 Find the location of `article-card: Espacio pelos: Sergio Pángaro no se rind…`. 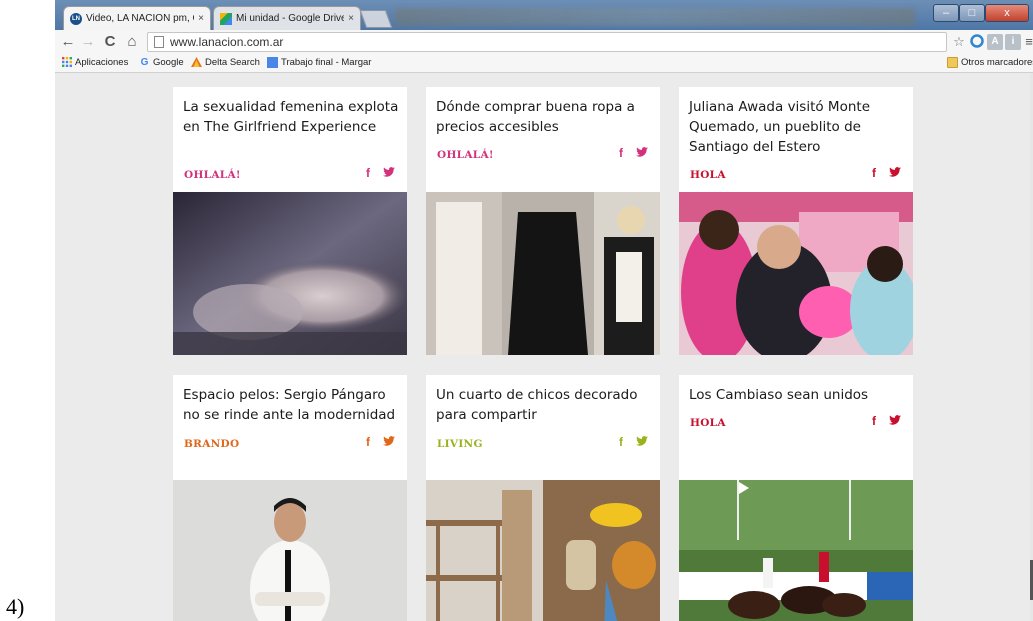

article-card: Espacio pelos: Sergio Pángaro no se rind… is located at coordinates (290, 498).